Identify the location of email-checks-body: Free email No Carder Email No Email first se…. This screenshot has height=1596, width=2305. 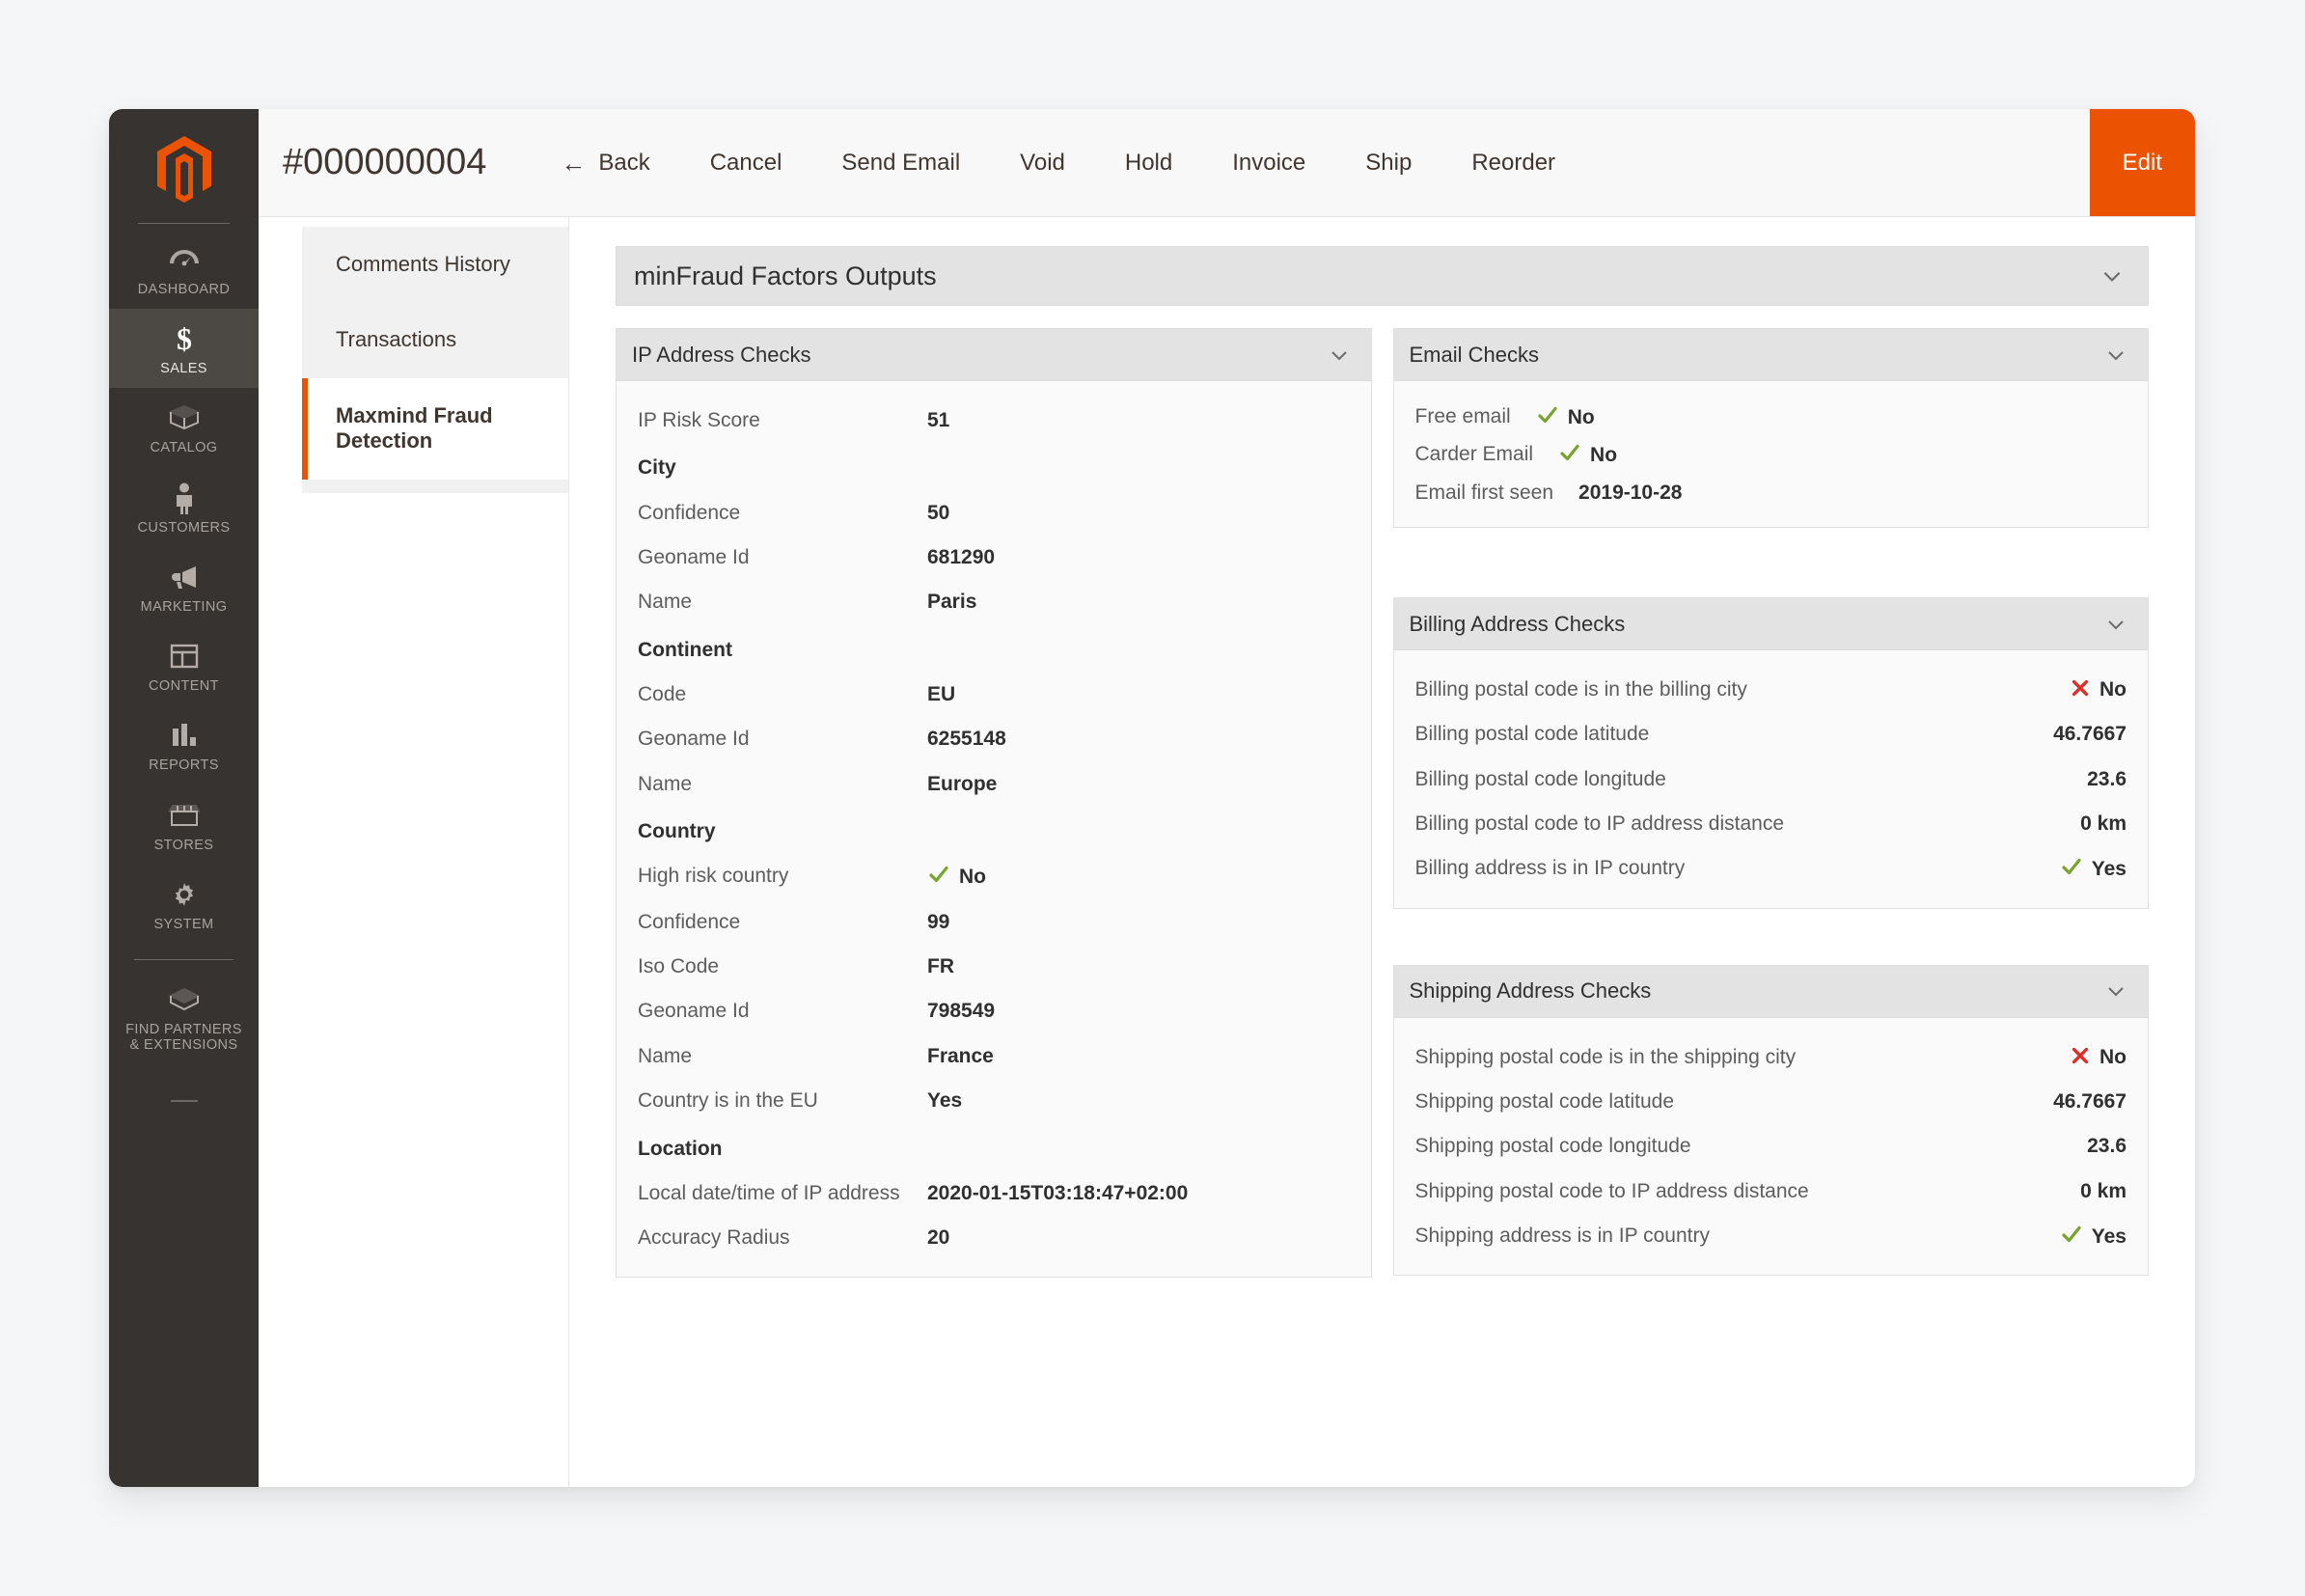
(1772, 454).